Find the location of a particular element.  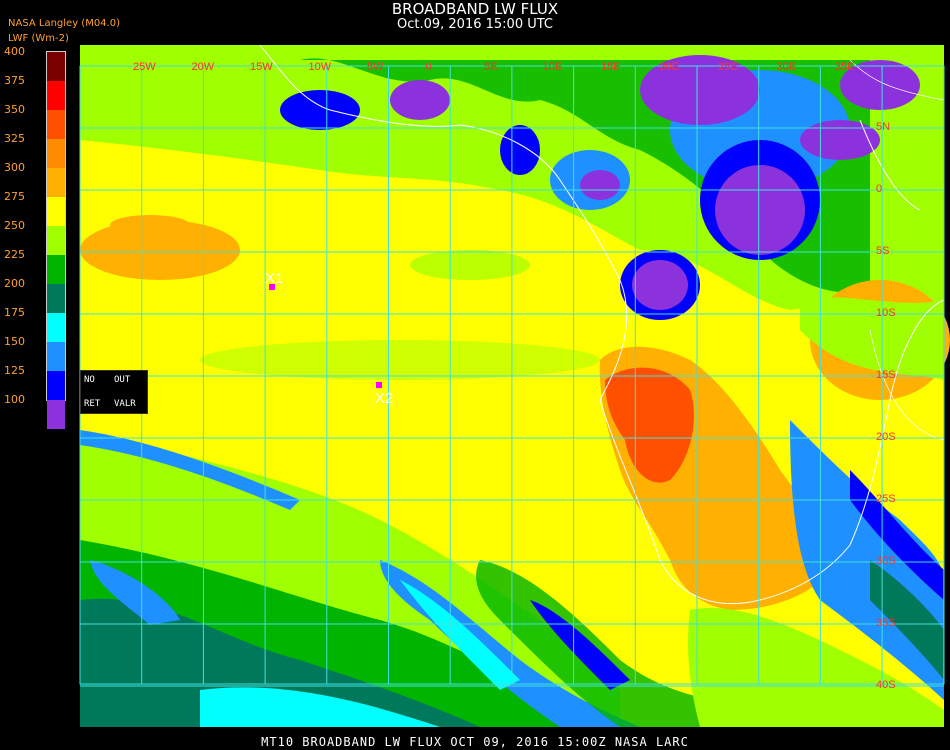

marker-x1-label: X1 is located at coordinates (274, 278).